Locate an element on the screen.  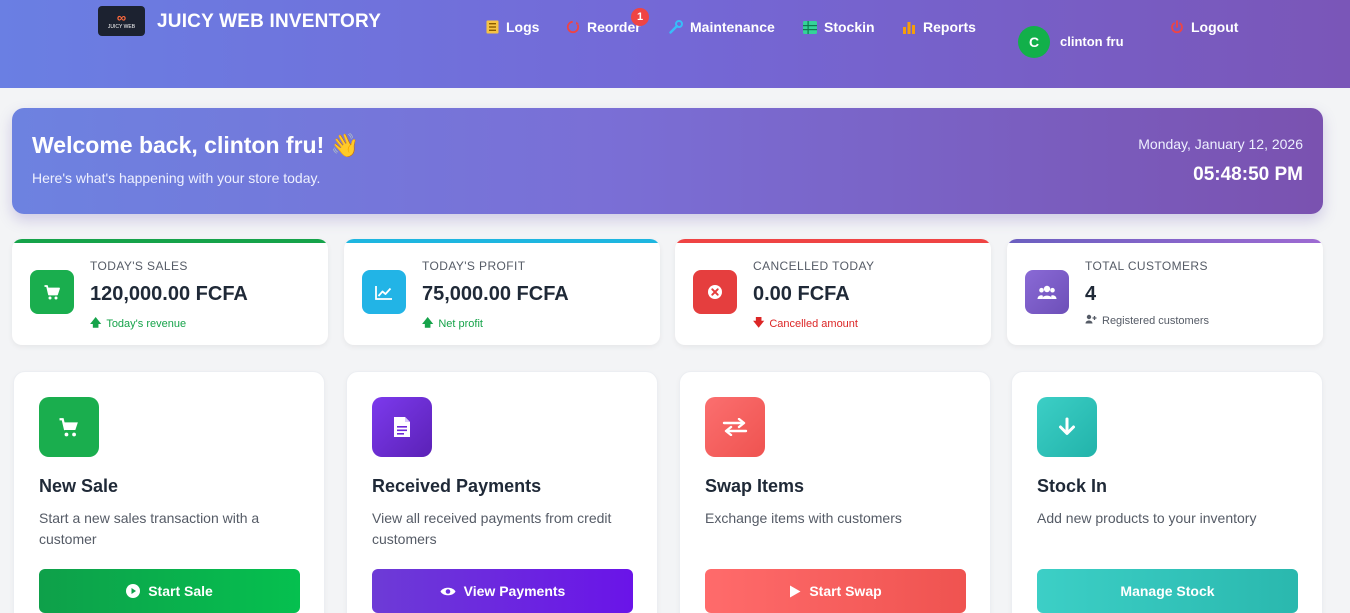
start-swap-button: Start Swap is located at coordinates (835, 591).